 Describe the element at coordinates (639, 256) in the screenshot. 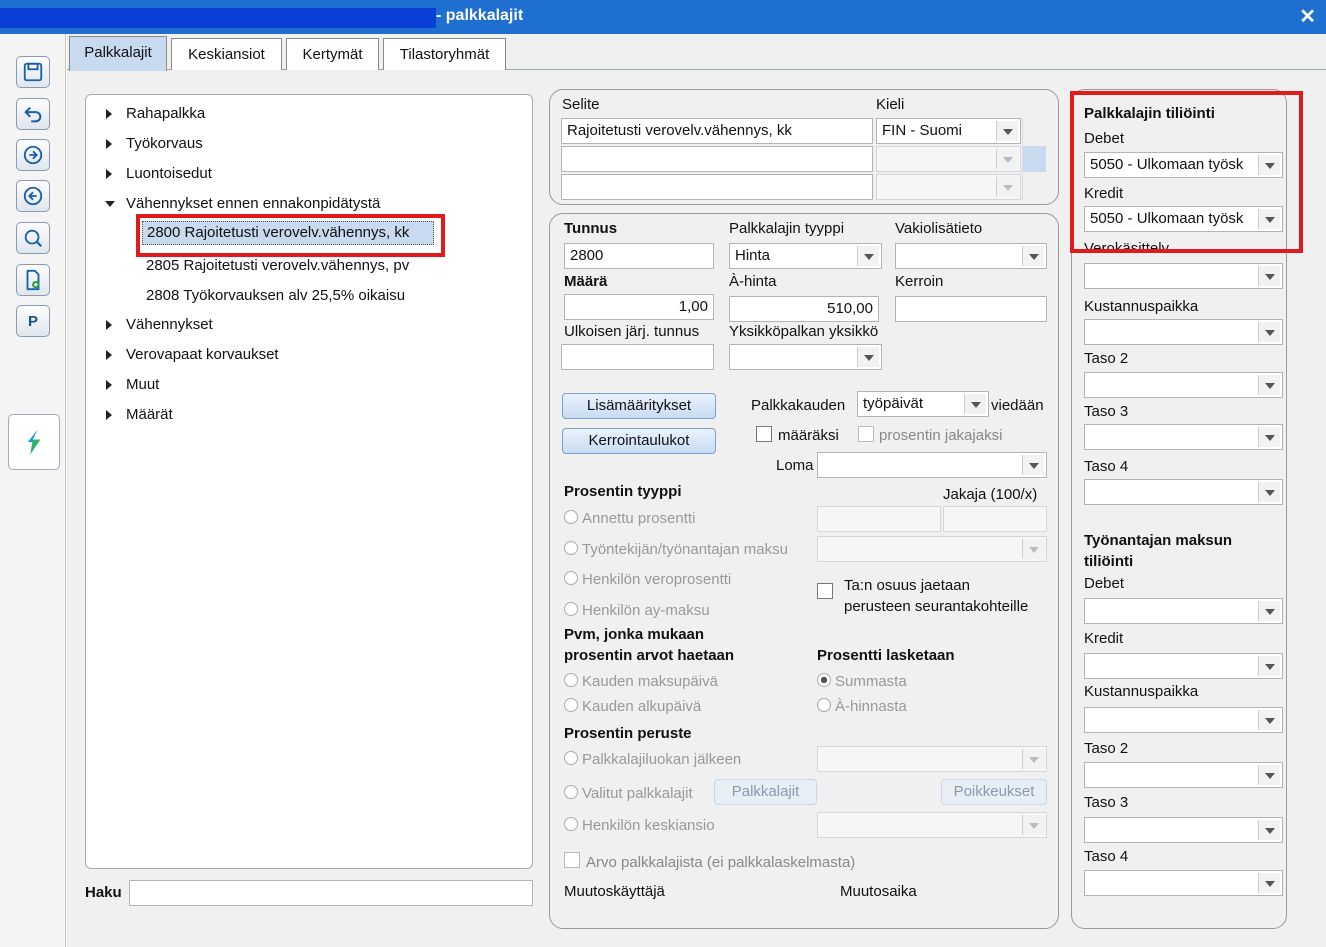

I see `tunnus-input: 2800` at that location.